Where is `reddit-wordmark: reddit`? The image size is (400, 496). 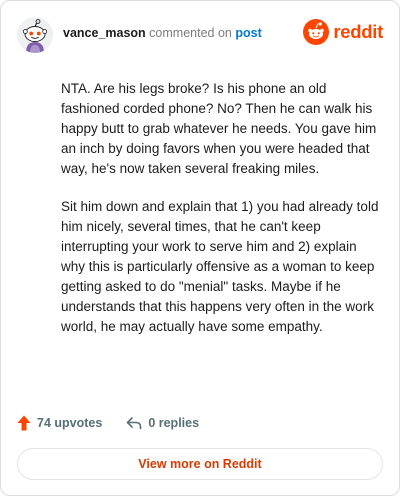 reddit-wordmark: reddit is located at coordinates (358, 31).